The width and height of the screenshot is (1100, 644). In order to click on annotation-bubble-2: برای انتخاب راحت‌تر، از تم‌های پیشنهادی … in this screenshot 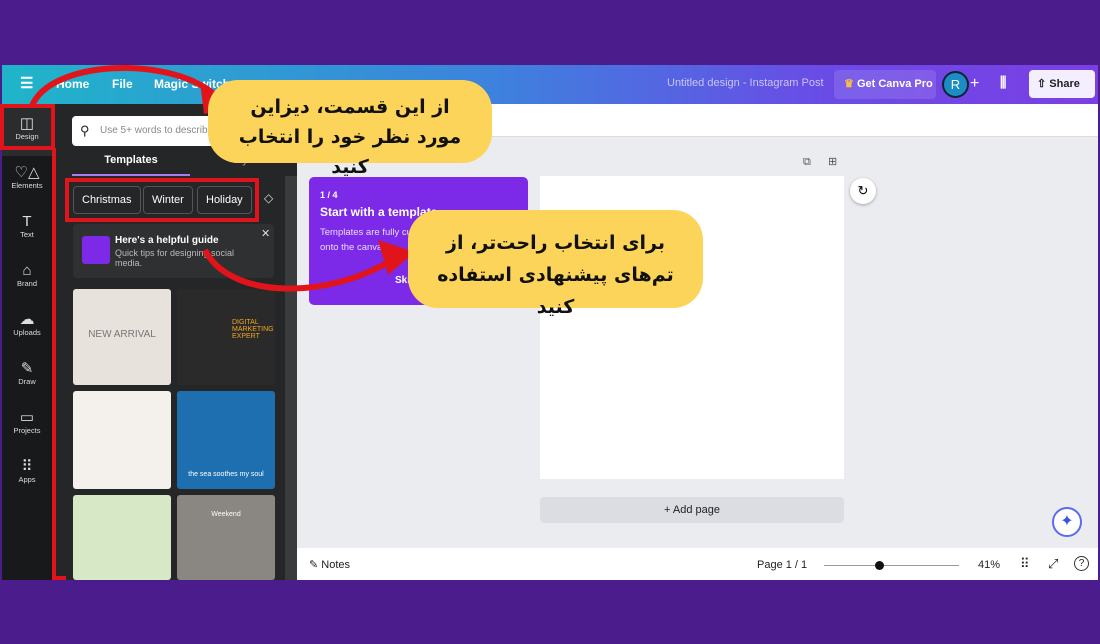, I will do `click(555, 264)`.